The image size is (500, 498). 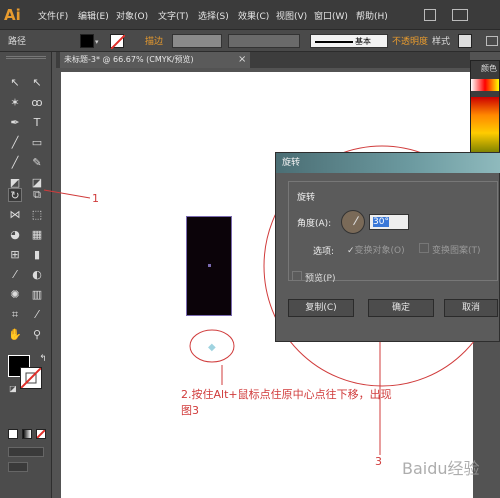 I want to click on rotate-section: 旋转 角度(A): 30° 选项: ✓变换对象(O) 变换图案(T), so click(x=393, y=231).